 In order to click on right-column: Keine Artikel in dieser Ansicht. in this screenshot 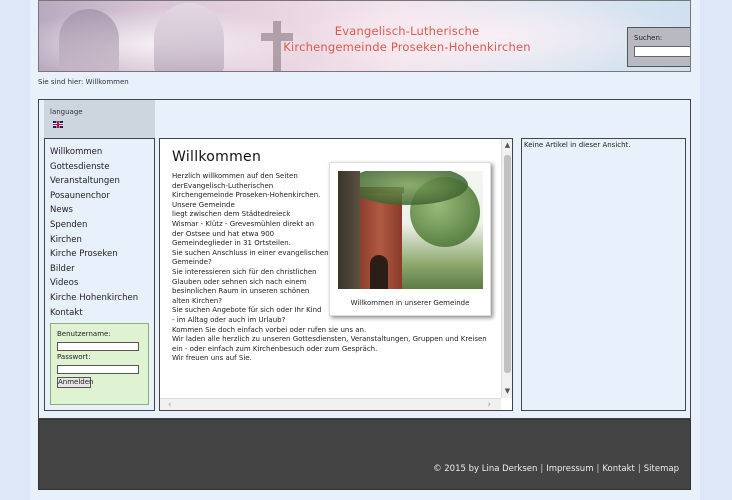, I will do `click(603, 274)`.